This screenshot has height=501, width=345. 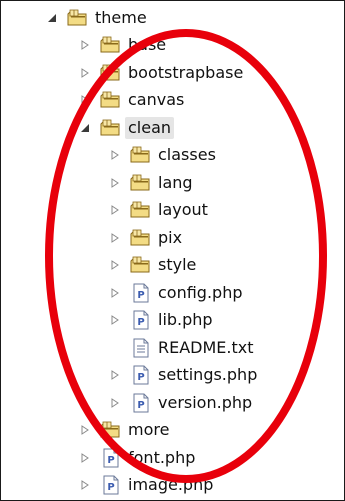 What do you see at coordinates (150, 127) in the screenshot?
I see `tree-node-label: clean` at bounding box center [150, 127].